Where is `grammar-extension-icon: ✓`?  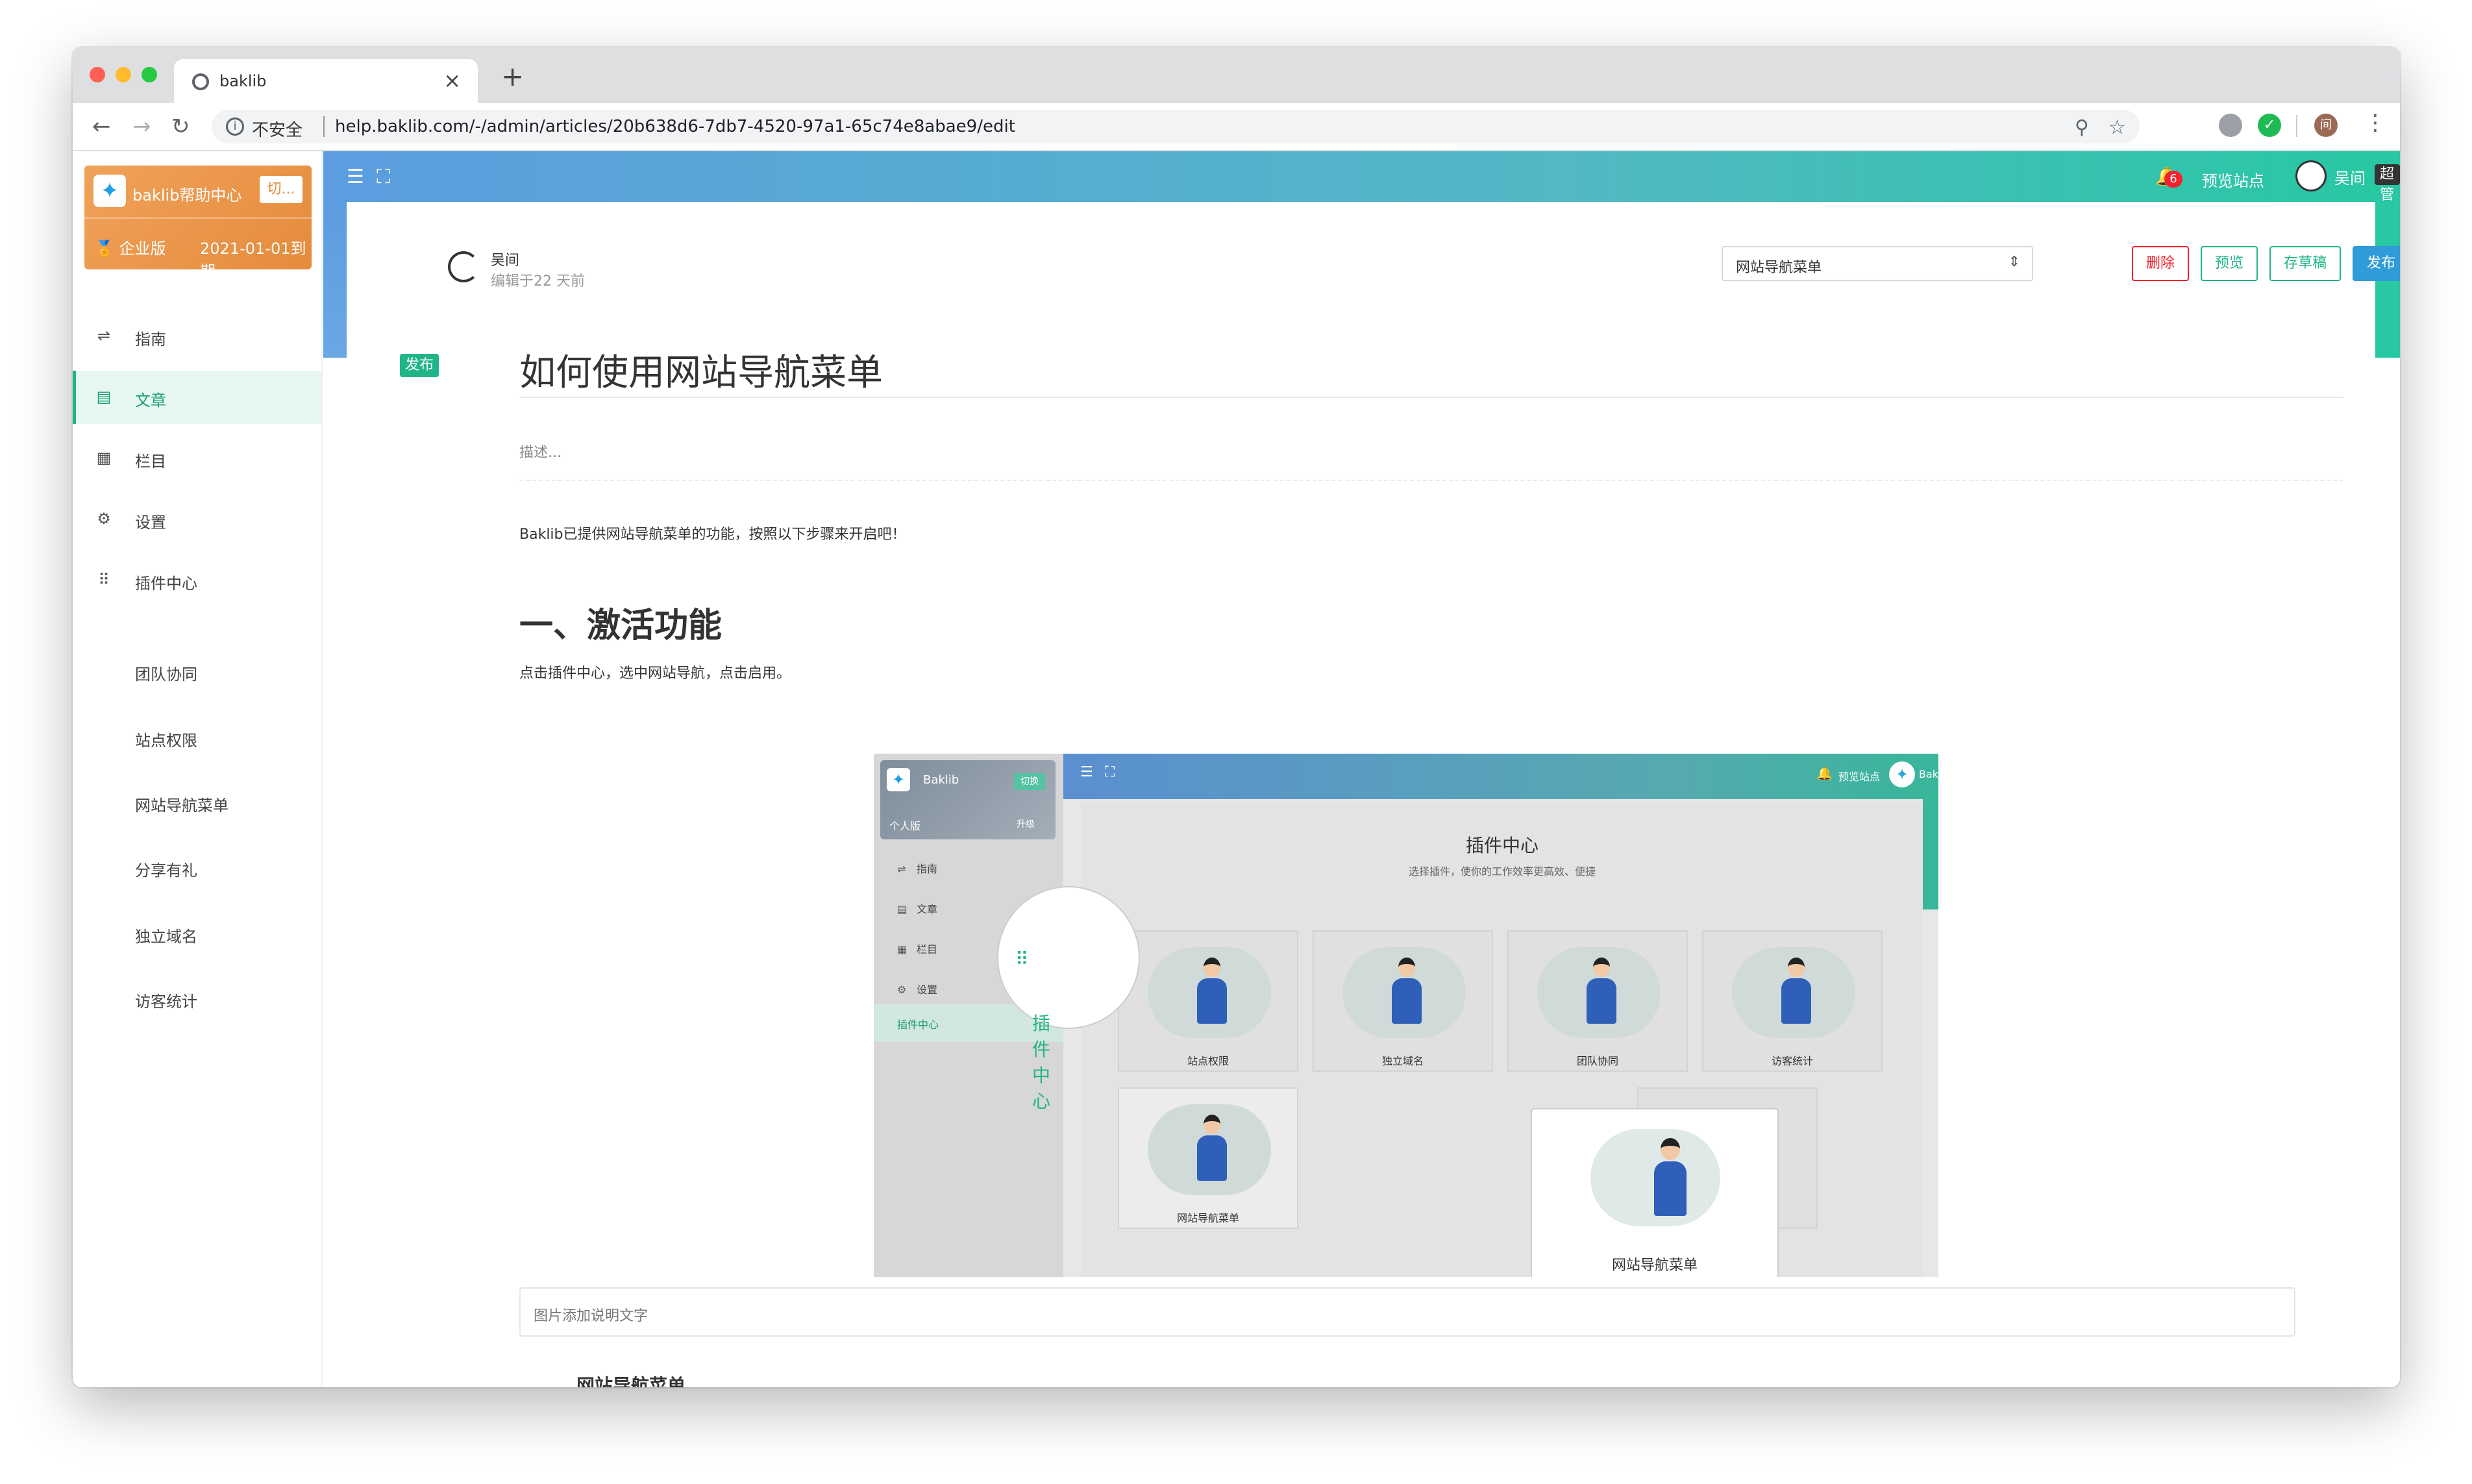
grammar-extension-icon: ✓ is located at coordinates (2269, 125).